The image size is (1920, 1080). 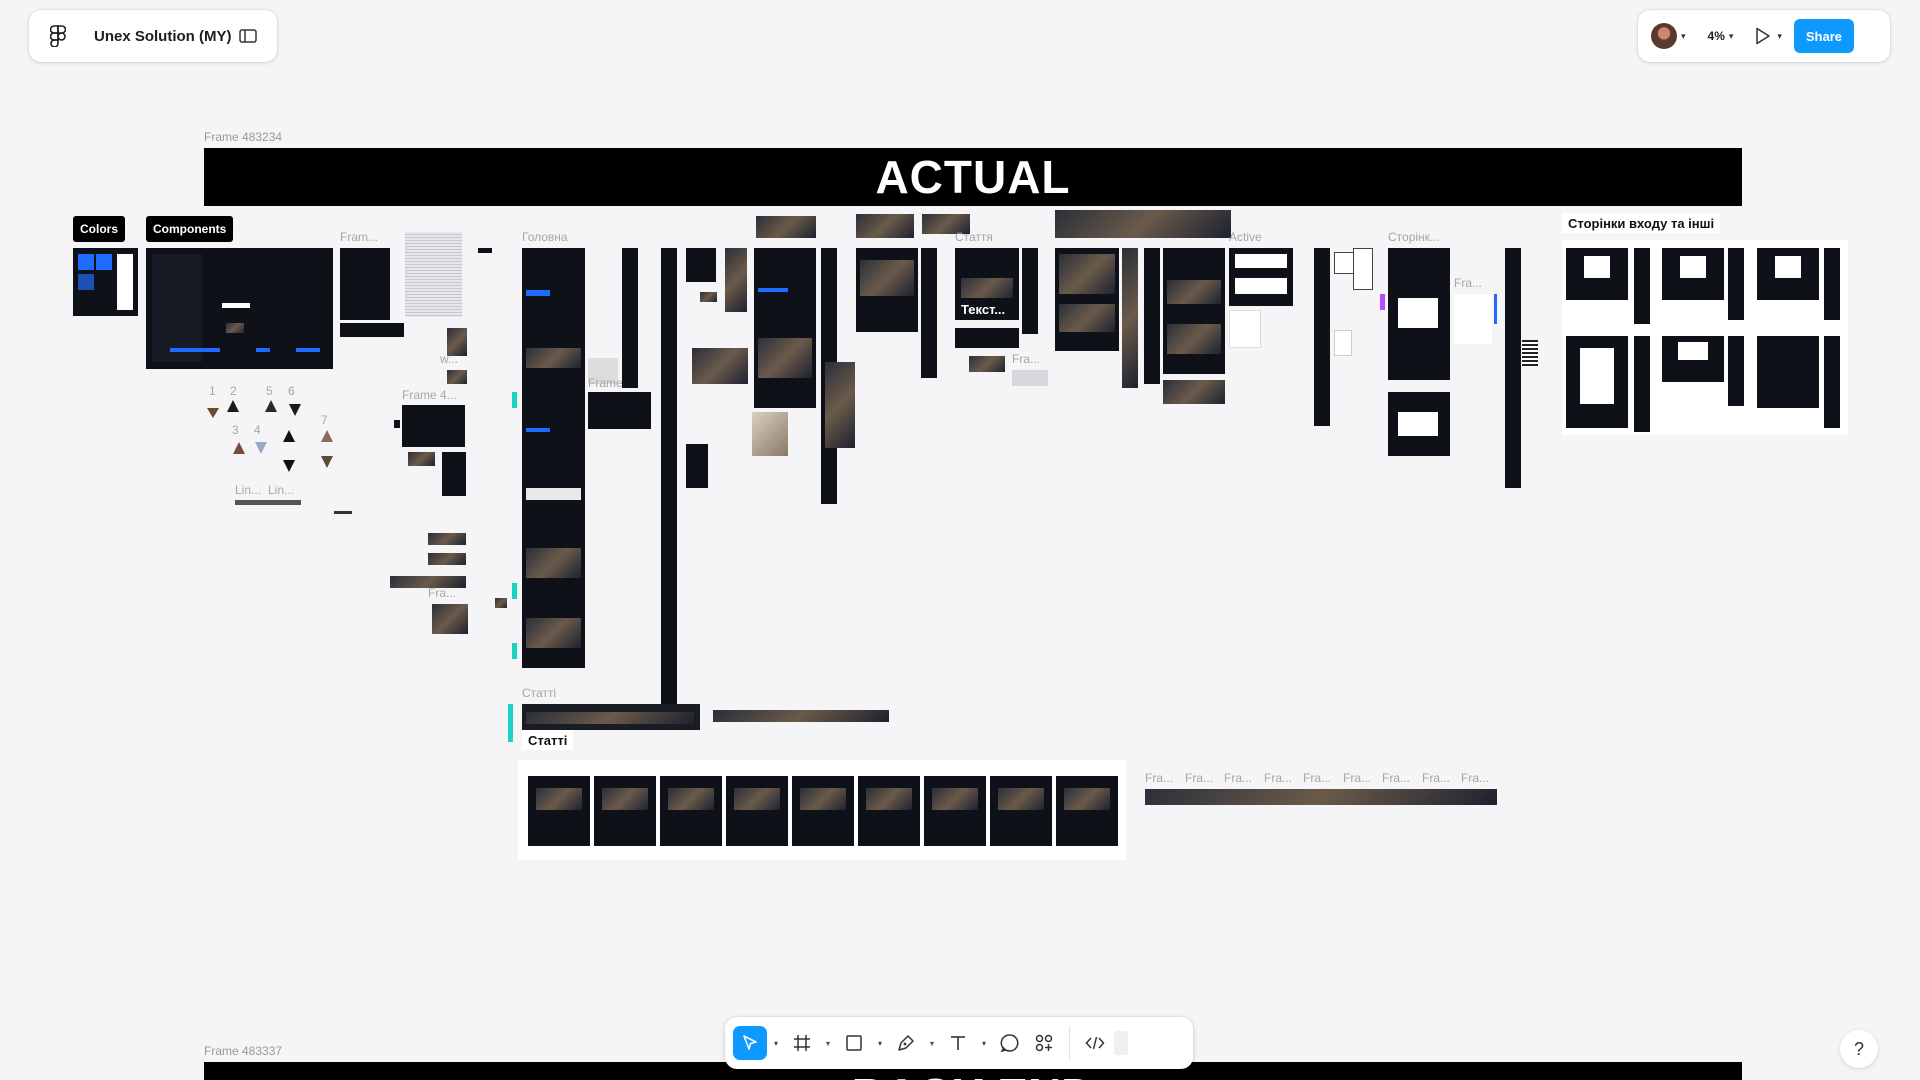 What do you see at coordinates (548, 740) in the screenshot?
I see `articles-tag: Статті` at bounding box center [548, 740].